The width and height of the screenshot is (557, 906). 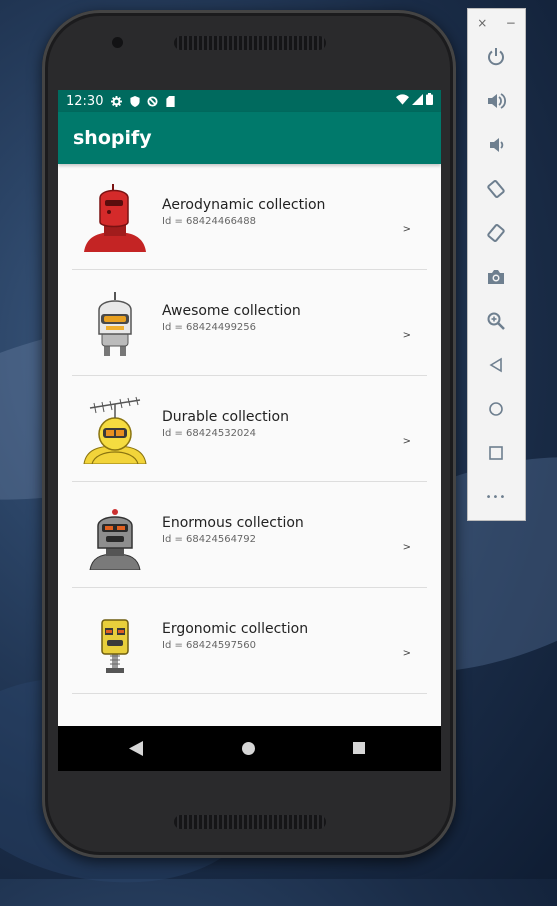 What do you see at coordinates (249, 101) in the screenshot?
I see `status-bar: 12:30` at bounding box center [249, 101].